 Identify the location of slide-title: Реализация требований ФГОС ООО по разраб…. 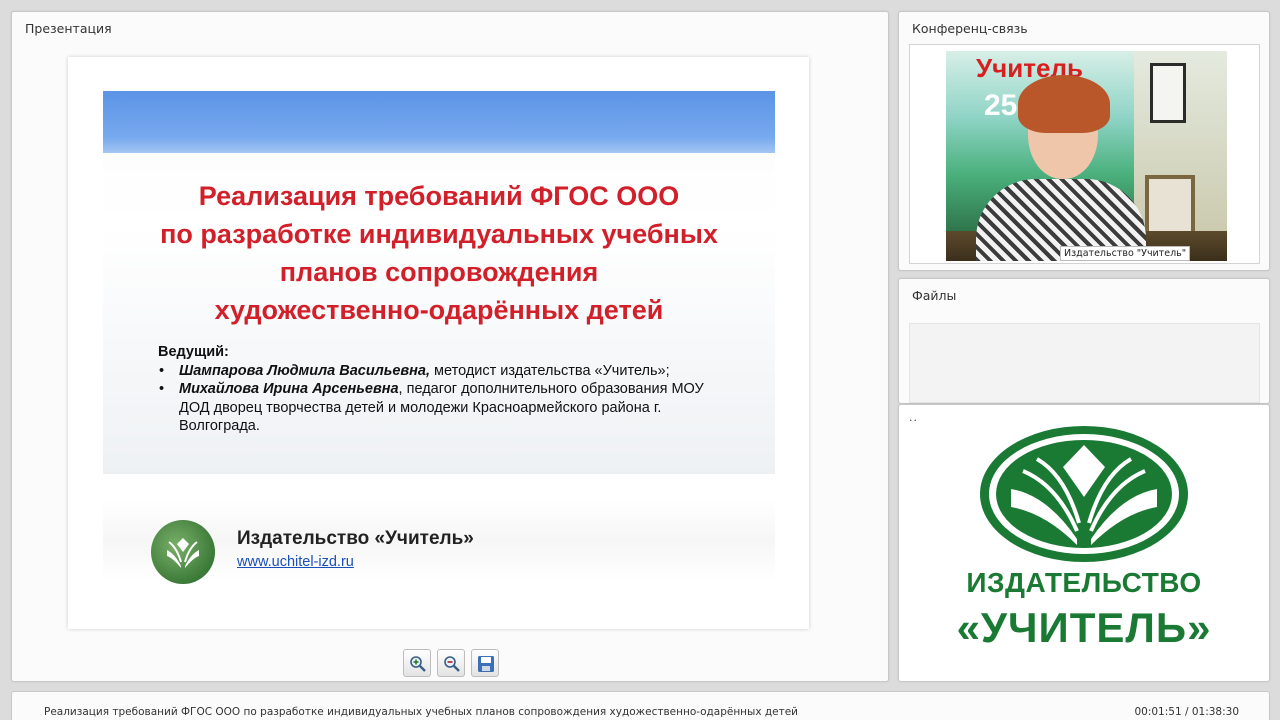
(439, 253).